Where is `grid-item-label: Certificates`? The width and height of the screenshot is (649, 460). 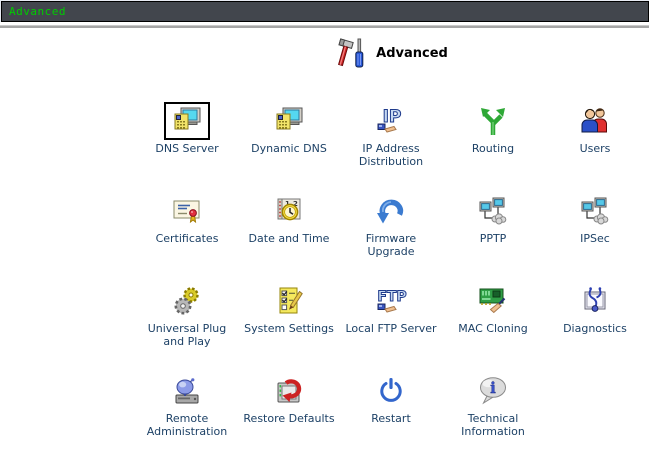
grid-item-label: Certificates is located at coordinates (187, 238).